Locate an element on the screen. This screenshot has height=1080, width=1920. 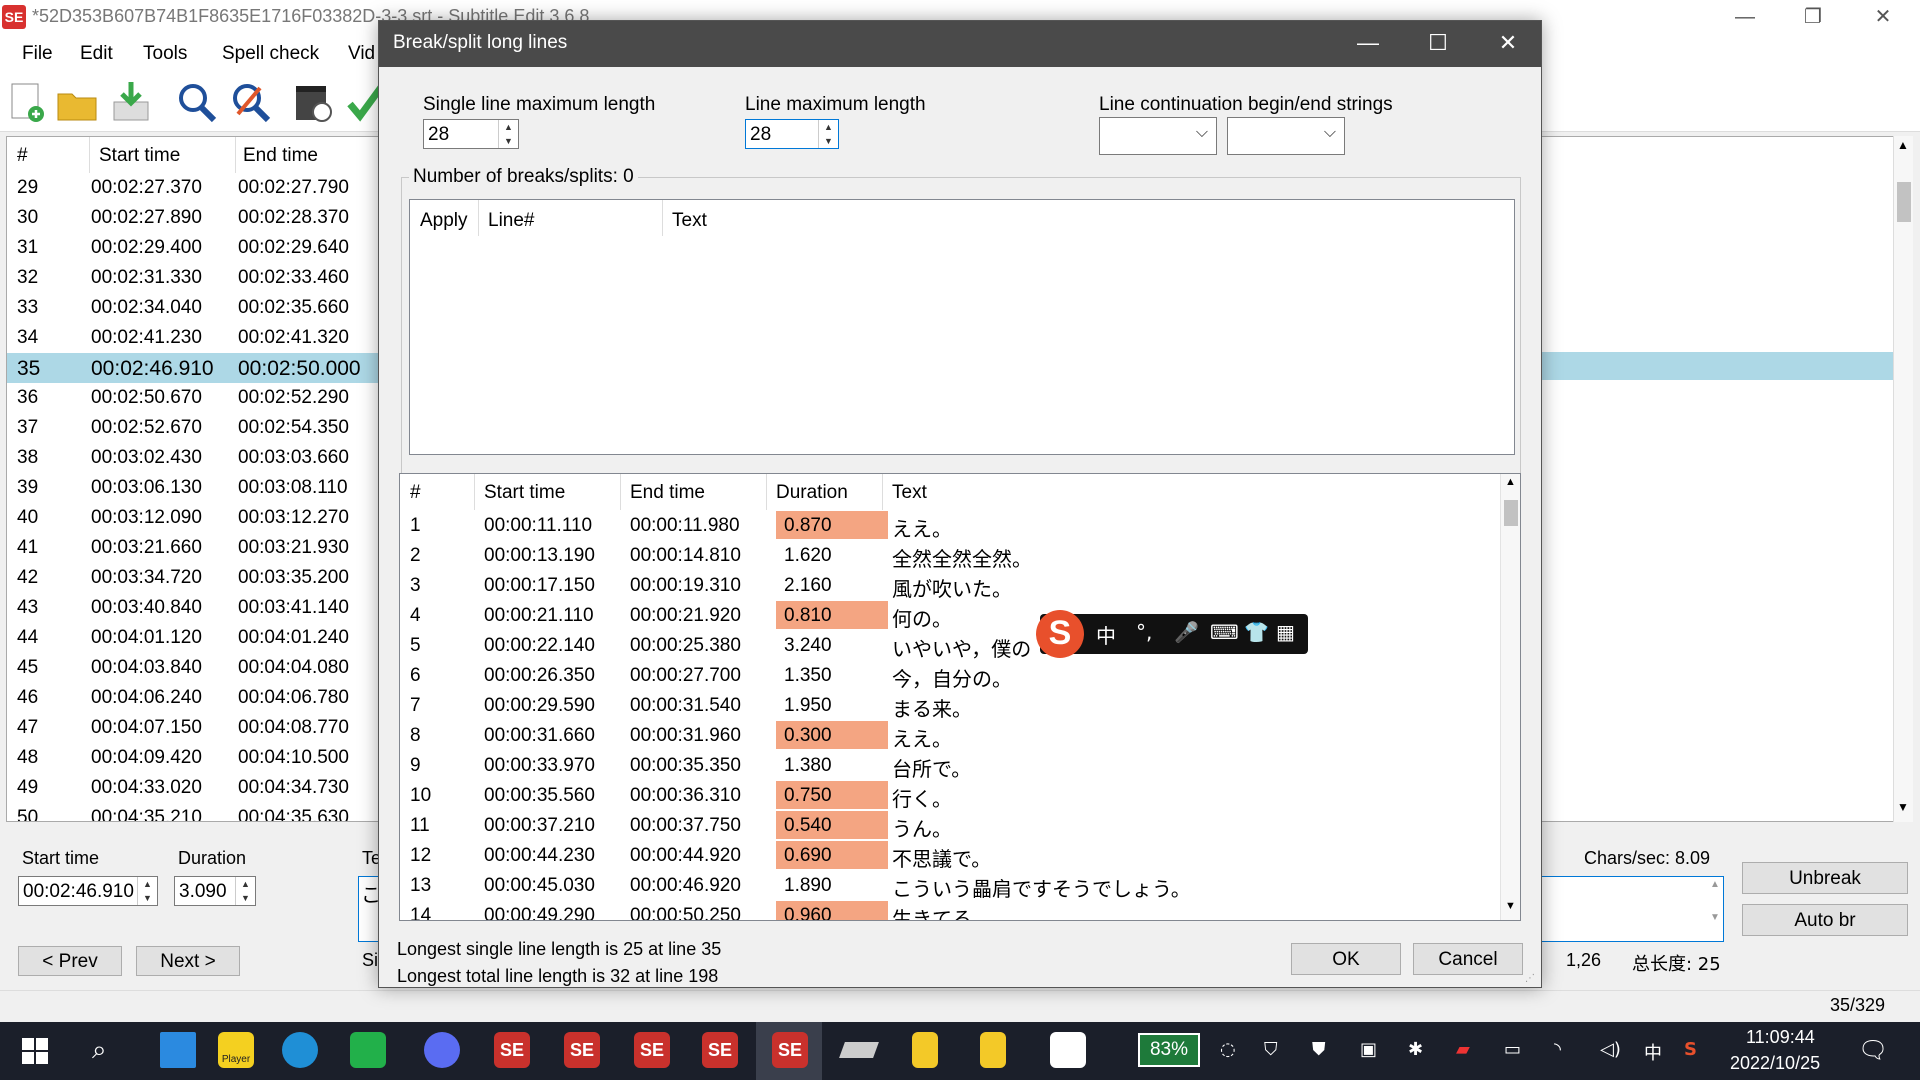
table-row: 30 00:02:27.890 00:02:28.370 is located at coordinates (193, 218).